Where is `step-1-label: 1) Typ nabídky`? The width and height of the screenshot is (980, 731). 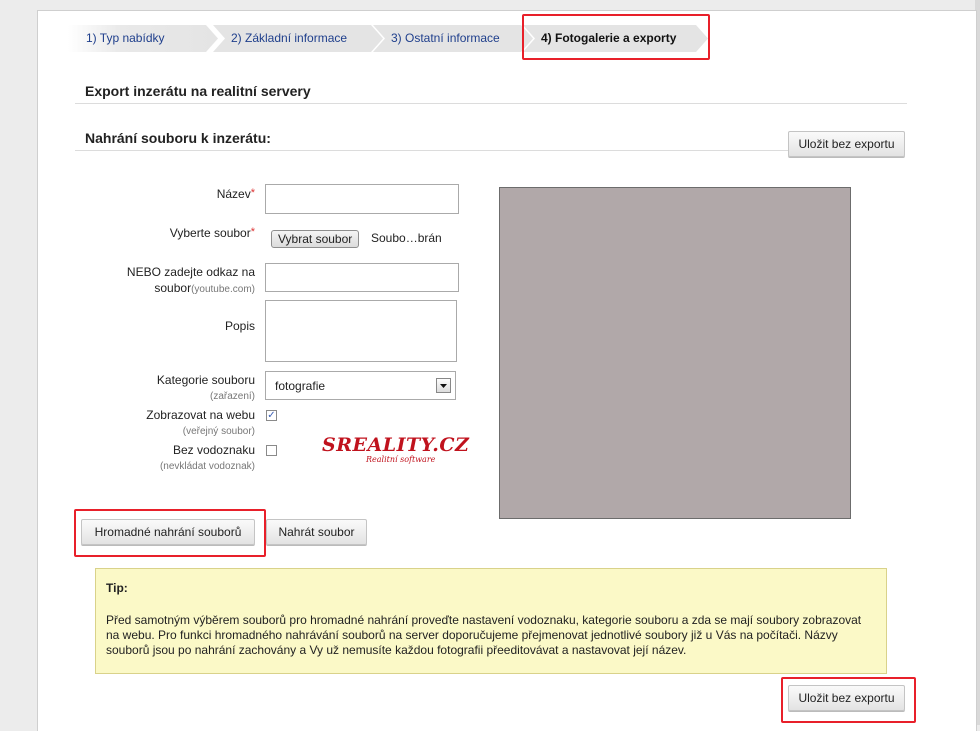 step-1-label: 1) Typ nabídky is located at coordinates (125, 38).